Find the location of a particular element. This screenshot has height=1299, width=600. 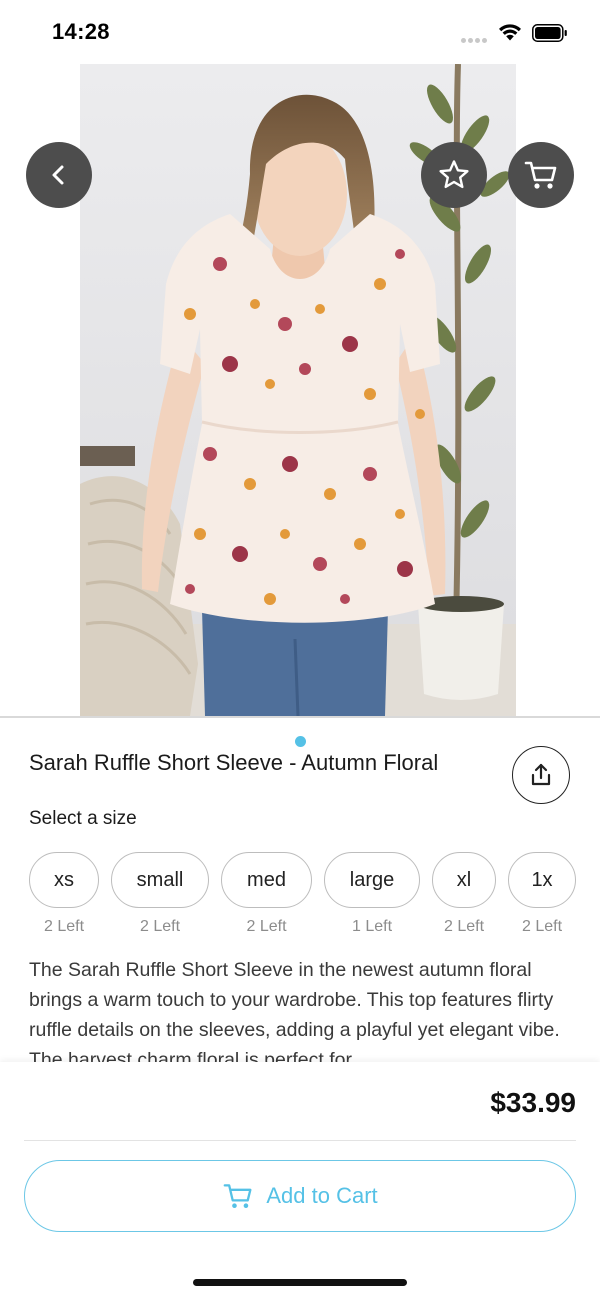

size-stock-xs: 2 Left is located at coordinates (64, 926).